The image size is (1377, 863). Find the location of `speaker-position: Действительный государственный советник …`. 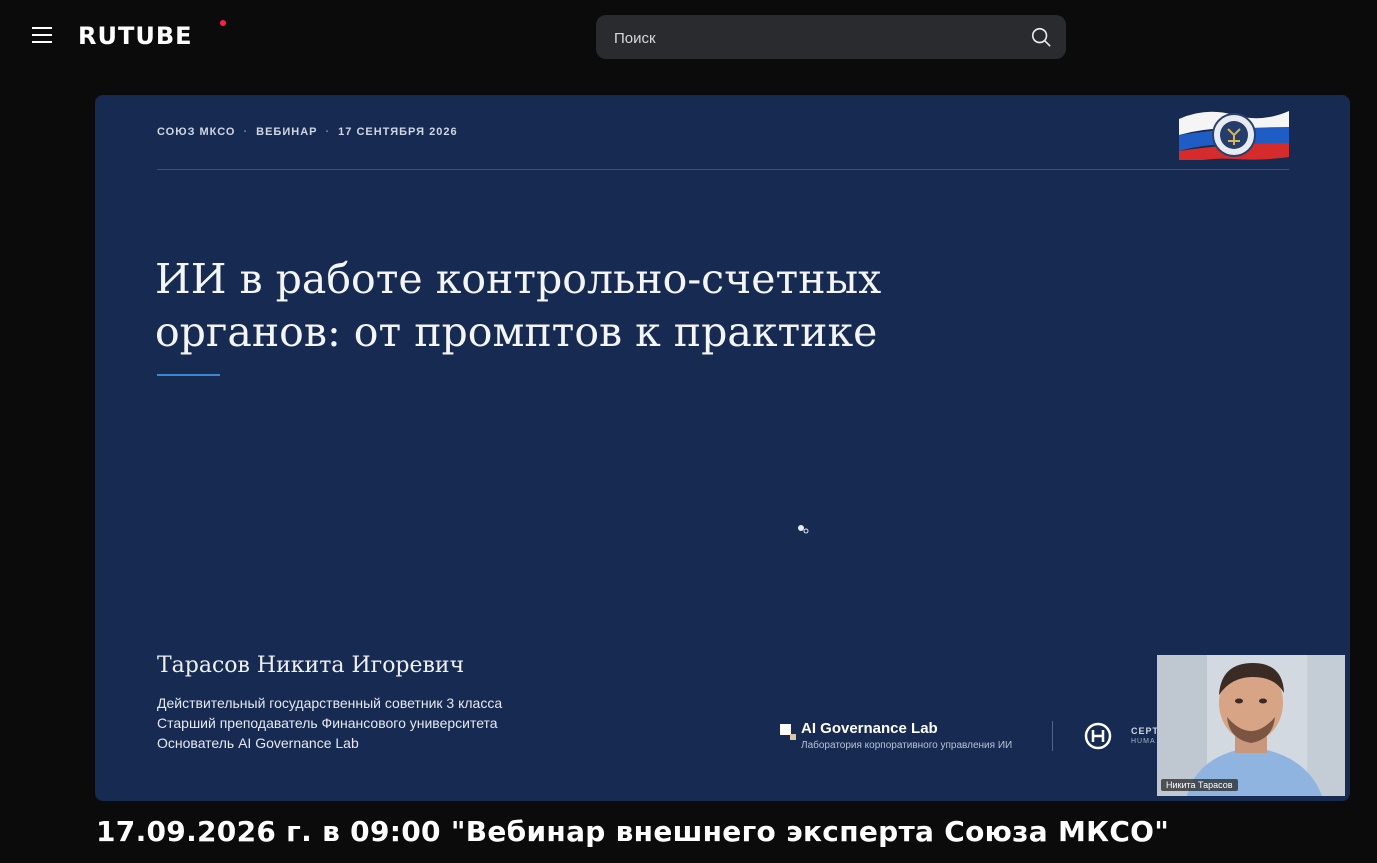

speaker-position: Действительный государственный советник … is located at coordinates (330, 703).